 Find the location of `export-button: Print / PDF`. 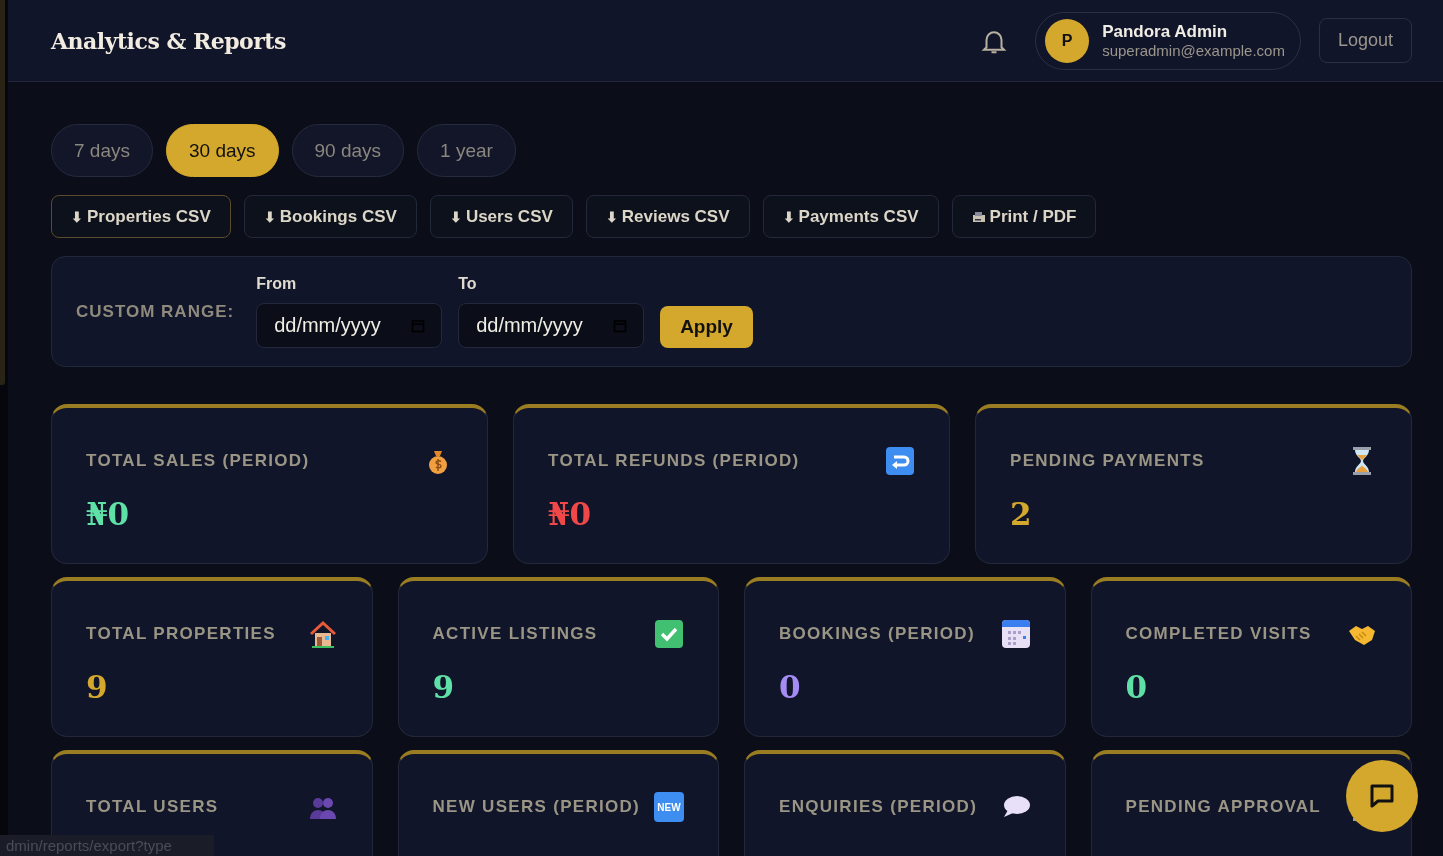

export-button: Print / PDF is located at coordinates (1024, 216).